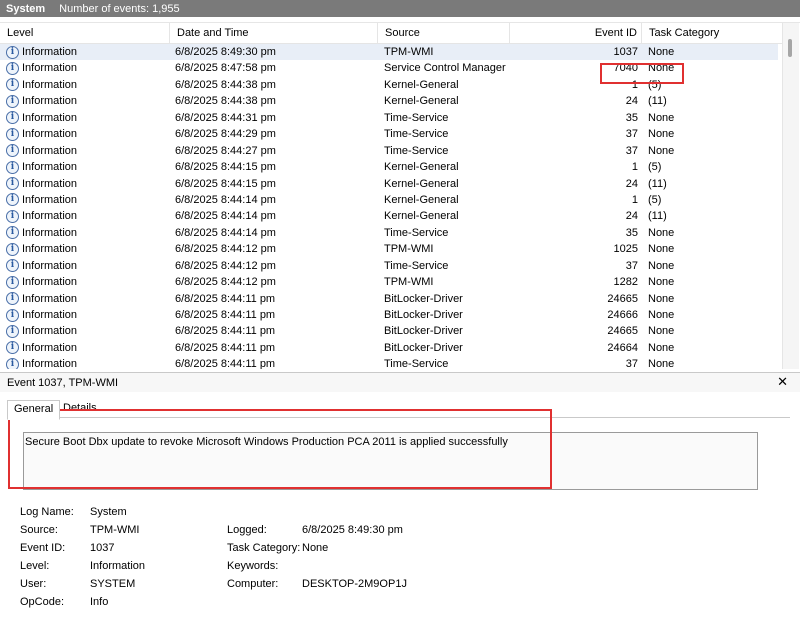  What do you see at coordinates (253, 566) in the screenshot?
I see `keywords-label: Keywords:` at bounding box center [253, 566].